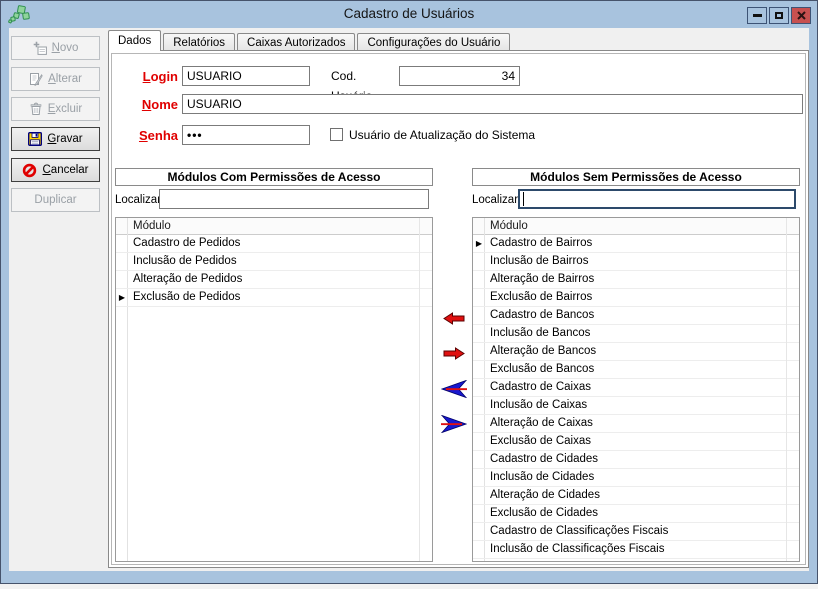 This screenshot has height=589, width=818. What do you see at coordinates (442, 135) in the screenshot?
I see `update-user-checkbox-label: Usuário de Atualização do Sistema` at bounding box center [442, 135].